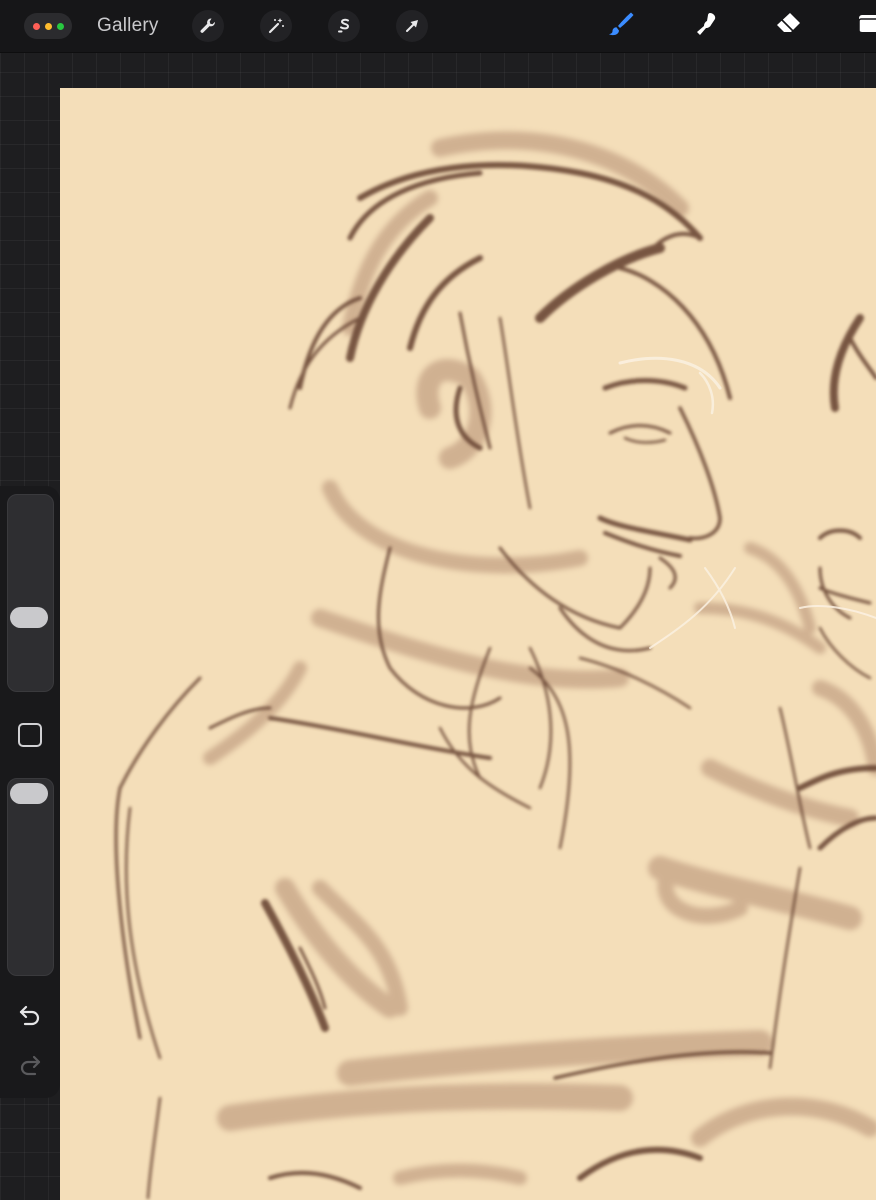 The width and height of the screenshot is (876, 1200). What do you see at coordinates (60, 26) in the screenshot?
I see `zoom-dot` at bounding box center [60, 26].